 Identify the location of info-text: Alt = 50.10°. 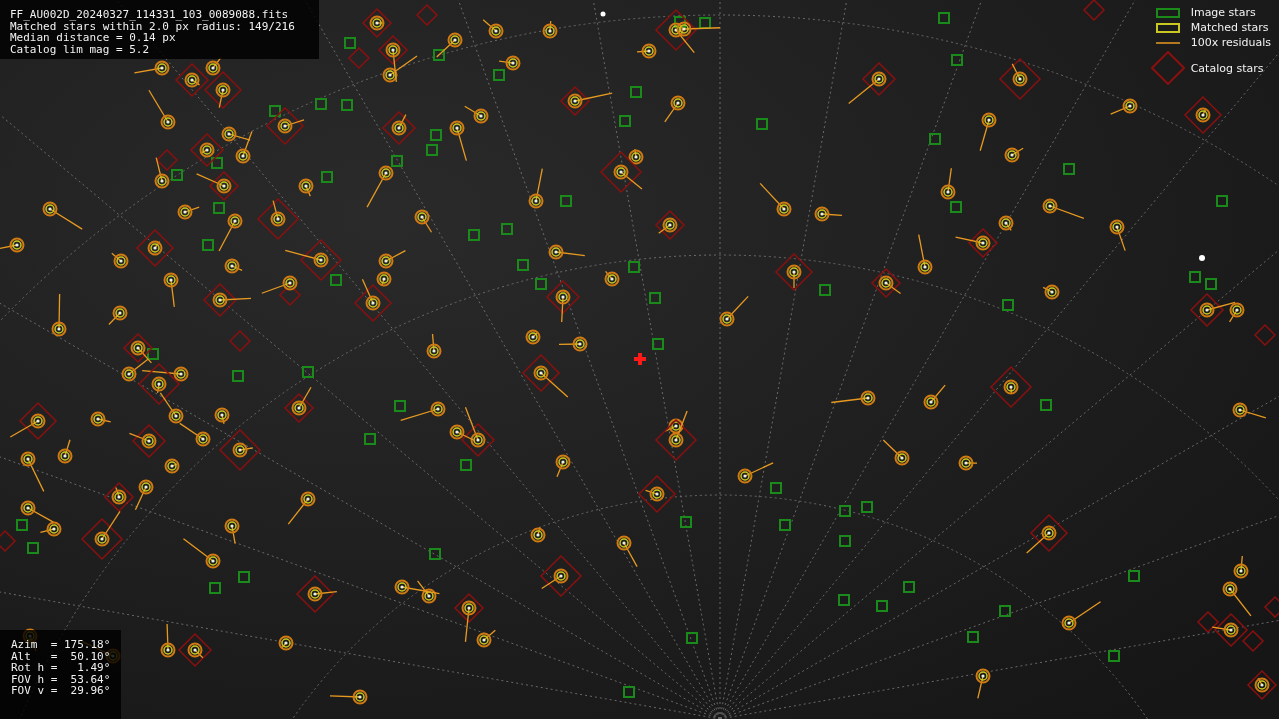
(60, 656).